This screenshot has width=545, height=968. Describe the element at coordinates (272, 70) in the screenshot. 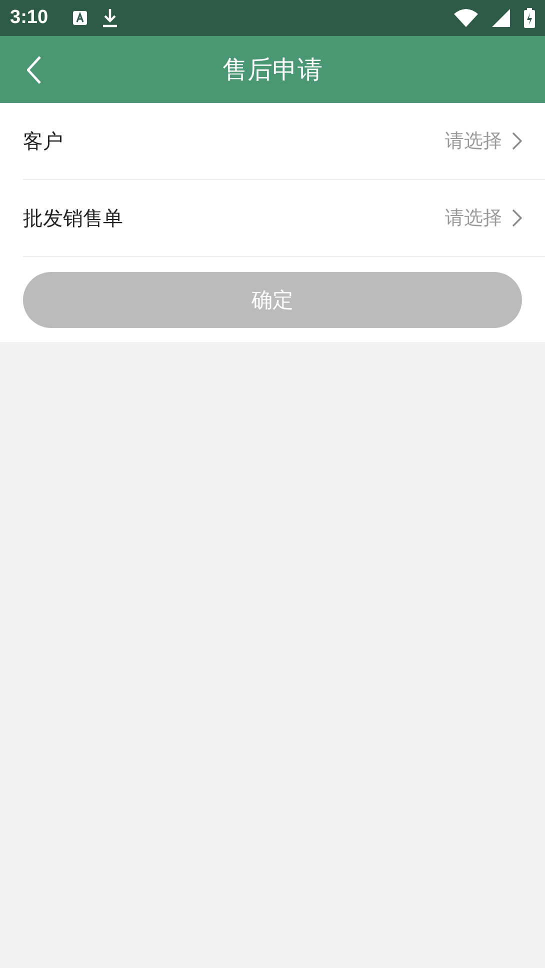

I see `page-title: 售后申请` at that location.